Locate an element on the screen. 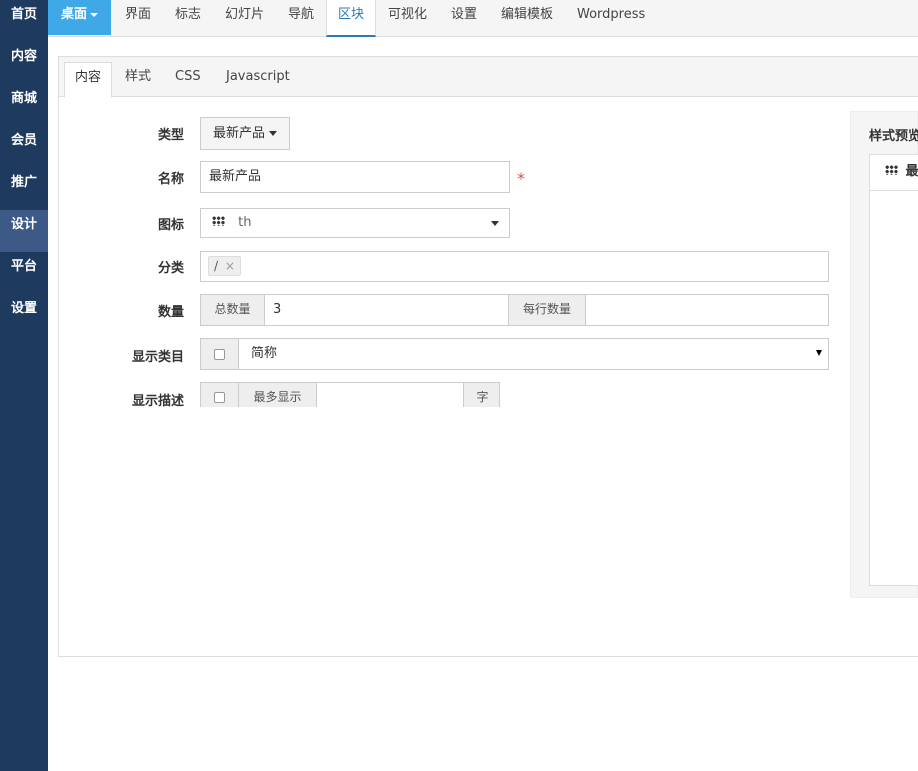 The height and width of the screenshot is (771, 918). sidebar-item-design: 设计 is located at coordinates (24, 231).